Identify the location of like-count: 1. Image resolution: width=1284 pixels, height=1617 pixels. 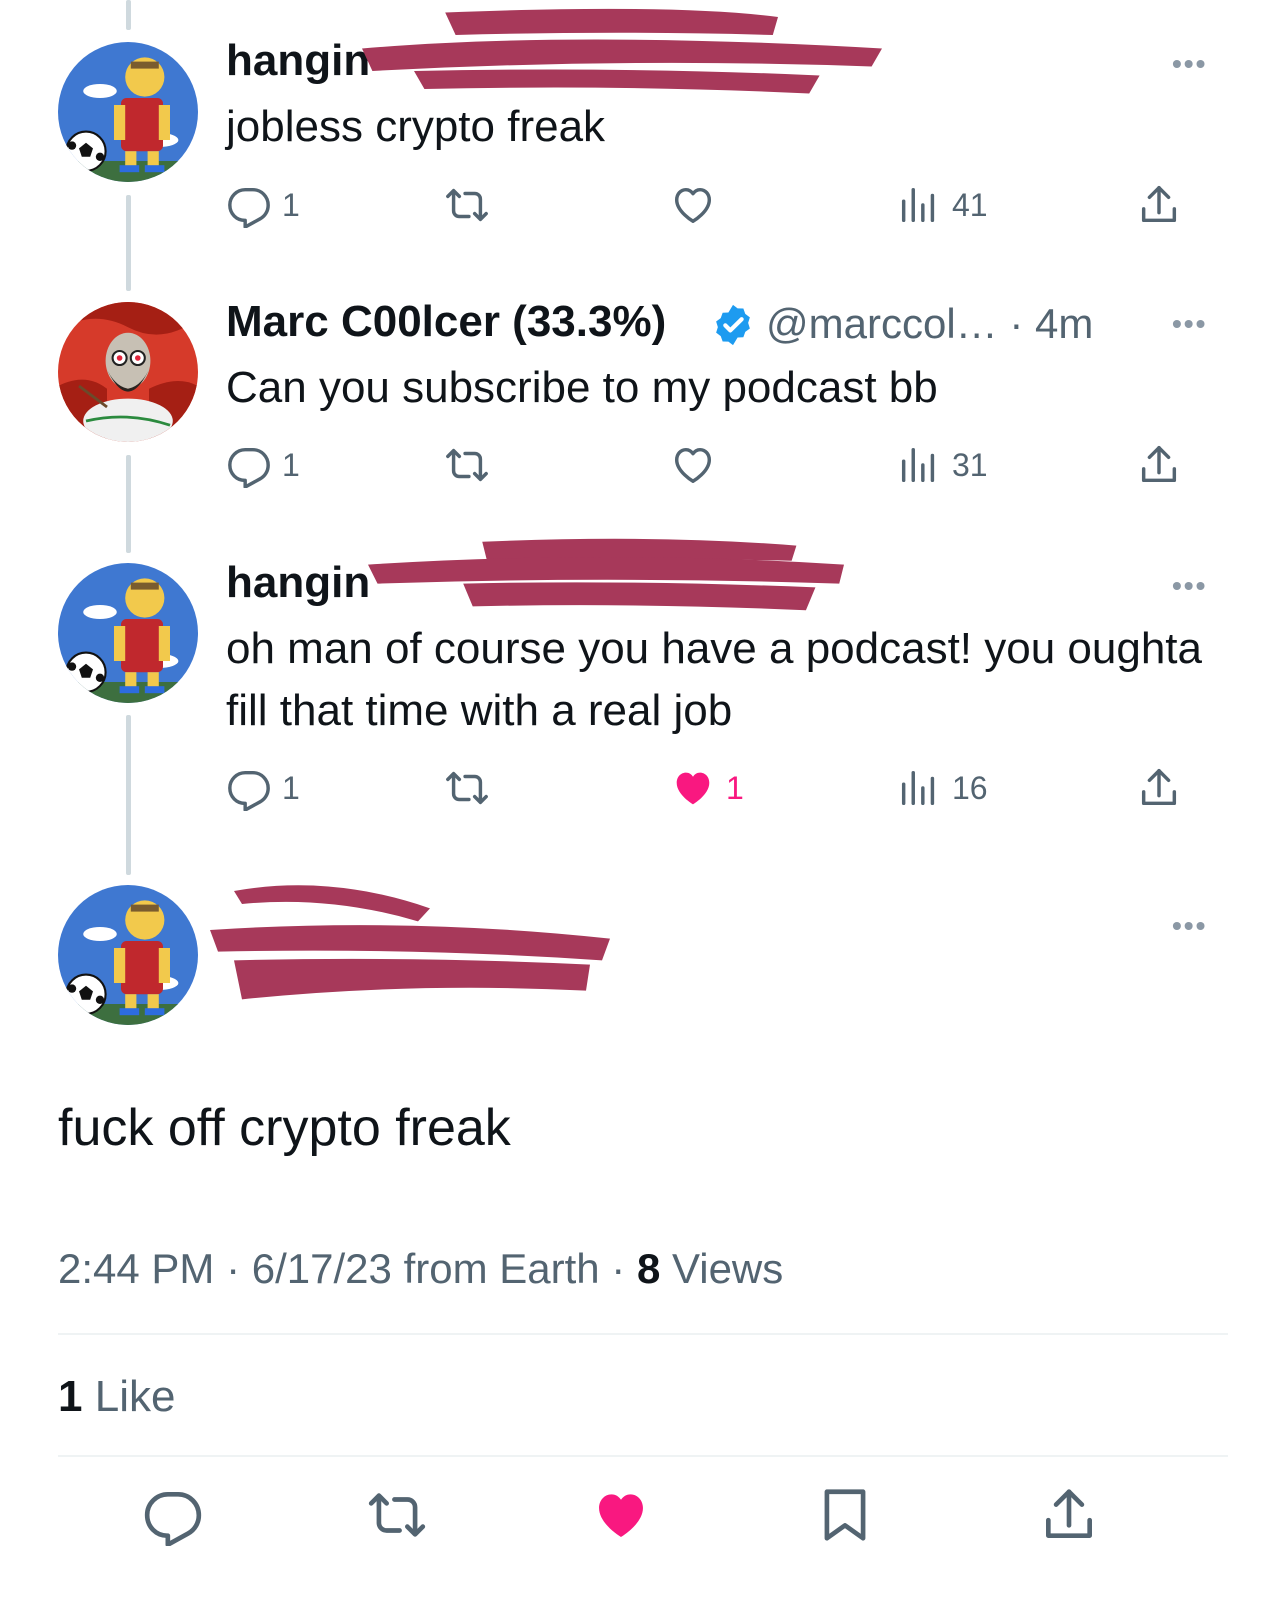
(735, 787).